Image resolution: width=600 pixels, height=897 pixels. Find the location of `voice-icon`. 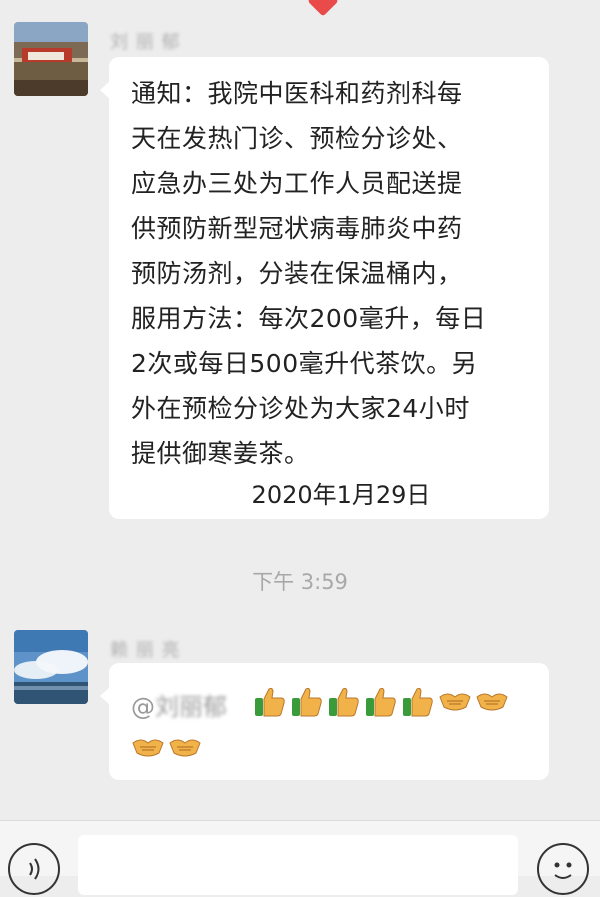

voice-icon is located at coordinates (34, 869).